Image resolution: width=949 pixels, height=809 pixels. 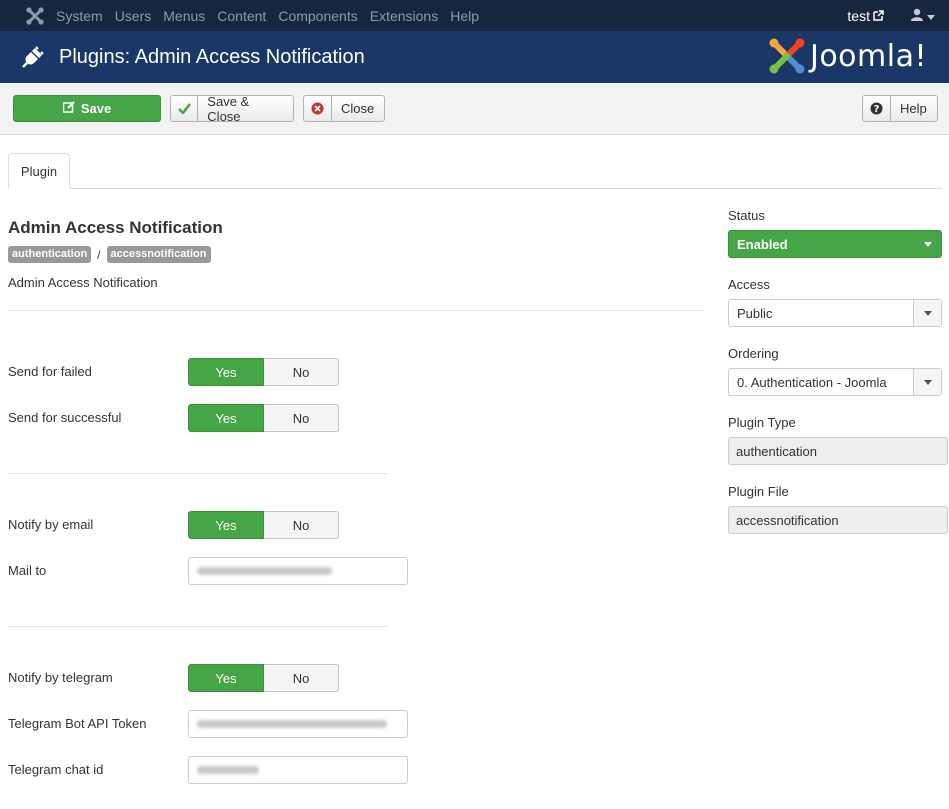 I want to click on status-value: Enabled, so click(x=762, y=244).